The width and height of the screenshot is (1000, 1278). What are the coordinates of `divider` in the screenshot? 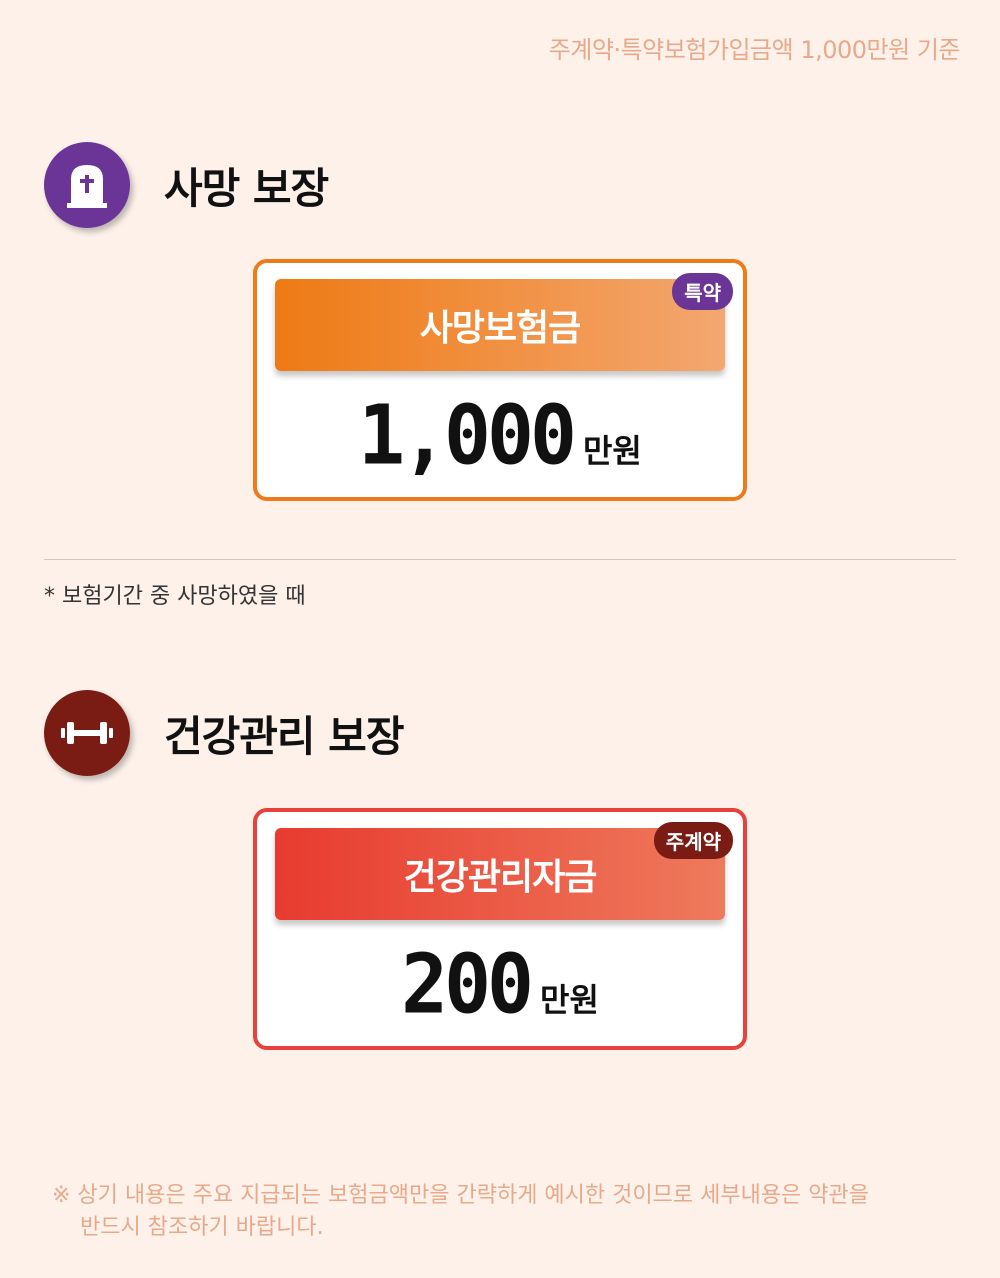 It's located at (500, 559).